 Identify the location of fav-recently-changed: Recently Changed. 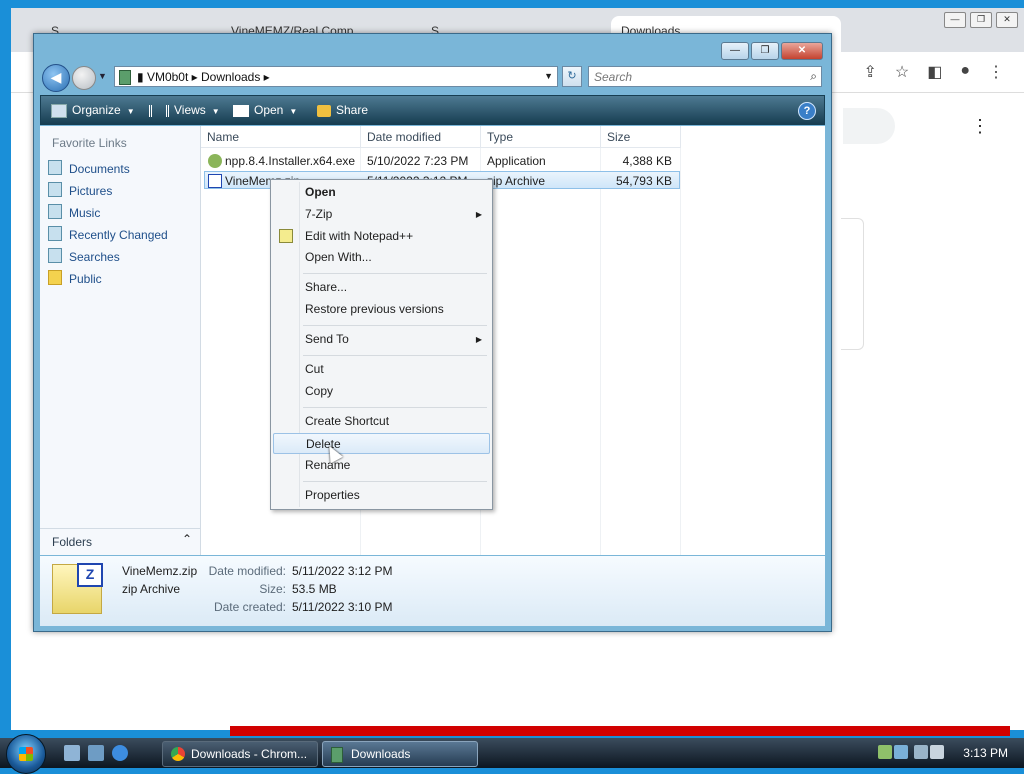
(108, 235).